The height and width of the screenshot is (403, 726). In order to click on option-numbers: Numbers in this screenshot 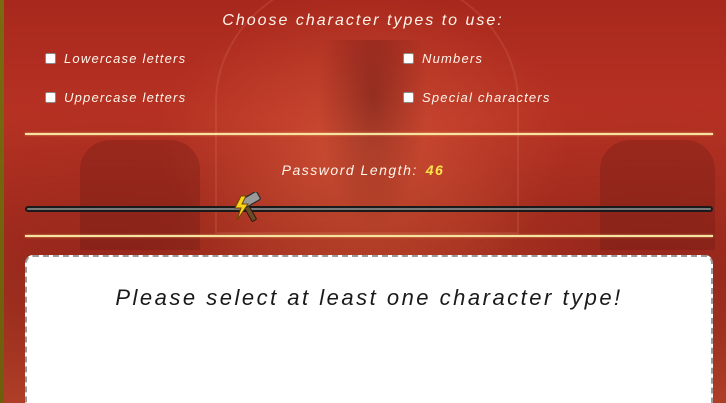, I will do `click(443, 58)`.